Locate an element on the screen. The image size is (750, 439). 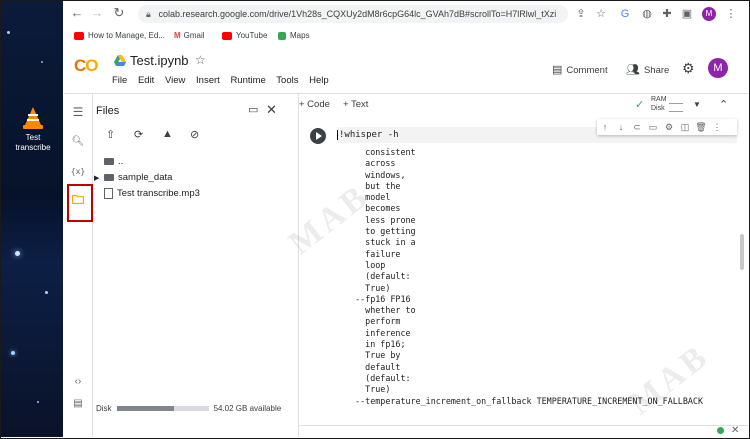
file-tree-parent-folder: .. is located at coordinates (152, 162).